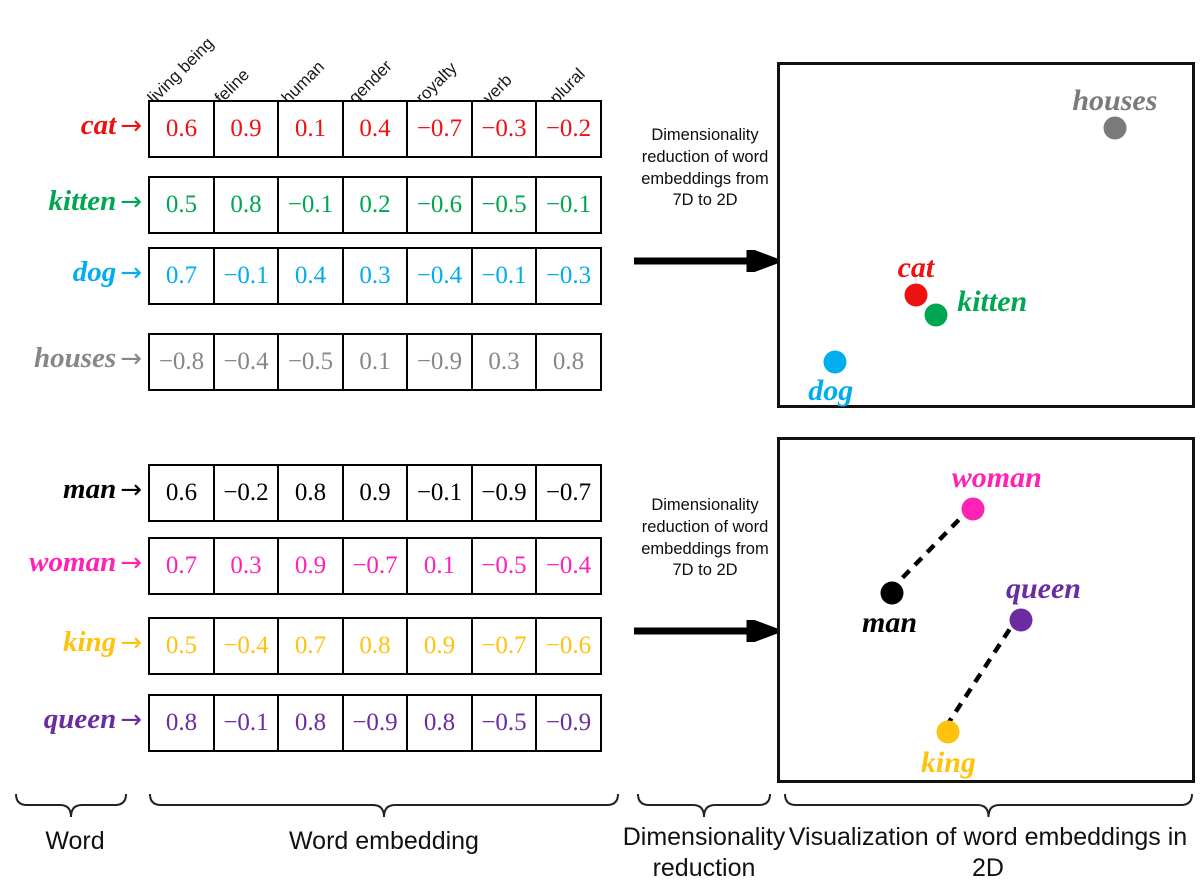 The image size is (1200, 896). What do you see at coordinates (936, 315) in the screenshot?
I see `scatter-dot-kitten` at bounding box center [936, 315].